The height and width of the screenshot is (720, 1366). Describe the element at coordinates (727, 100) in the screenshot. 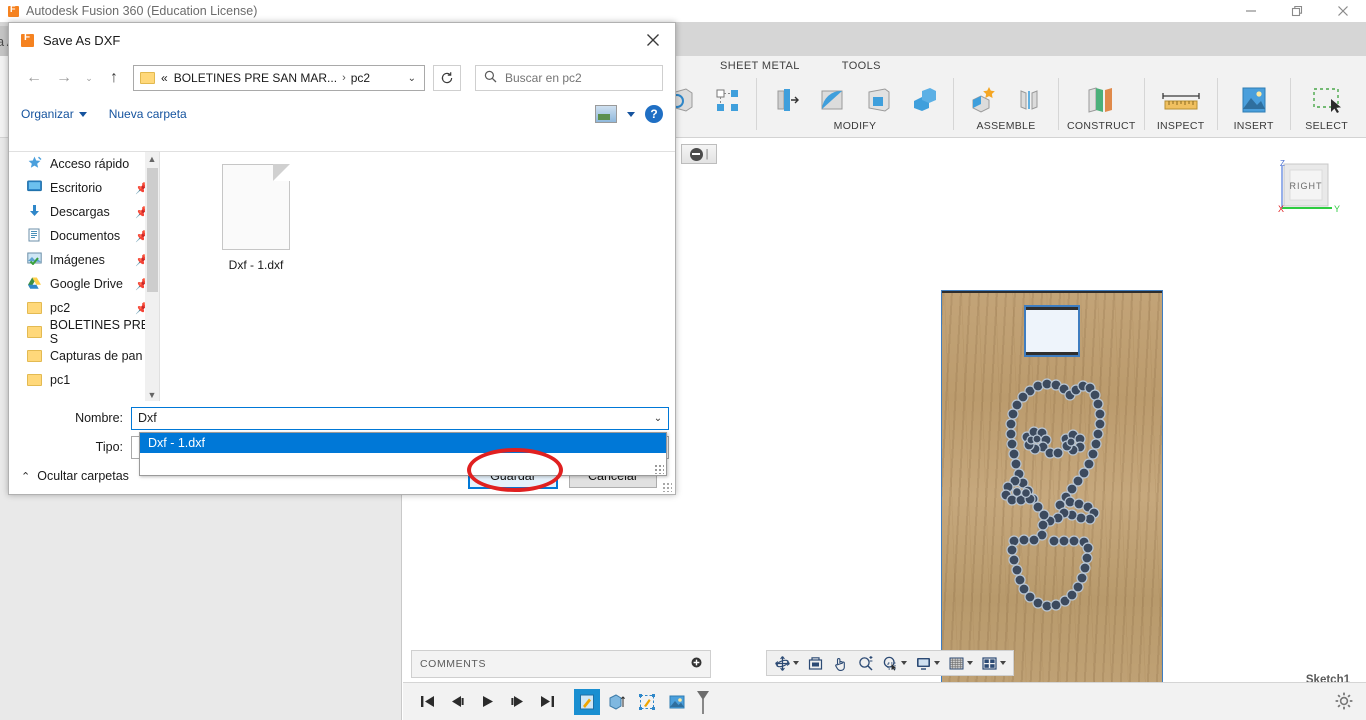

I see `sketch-pattern-icon` at that location.